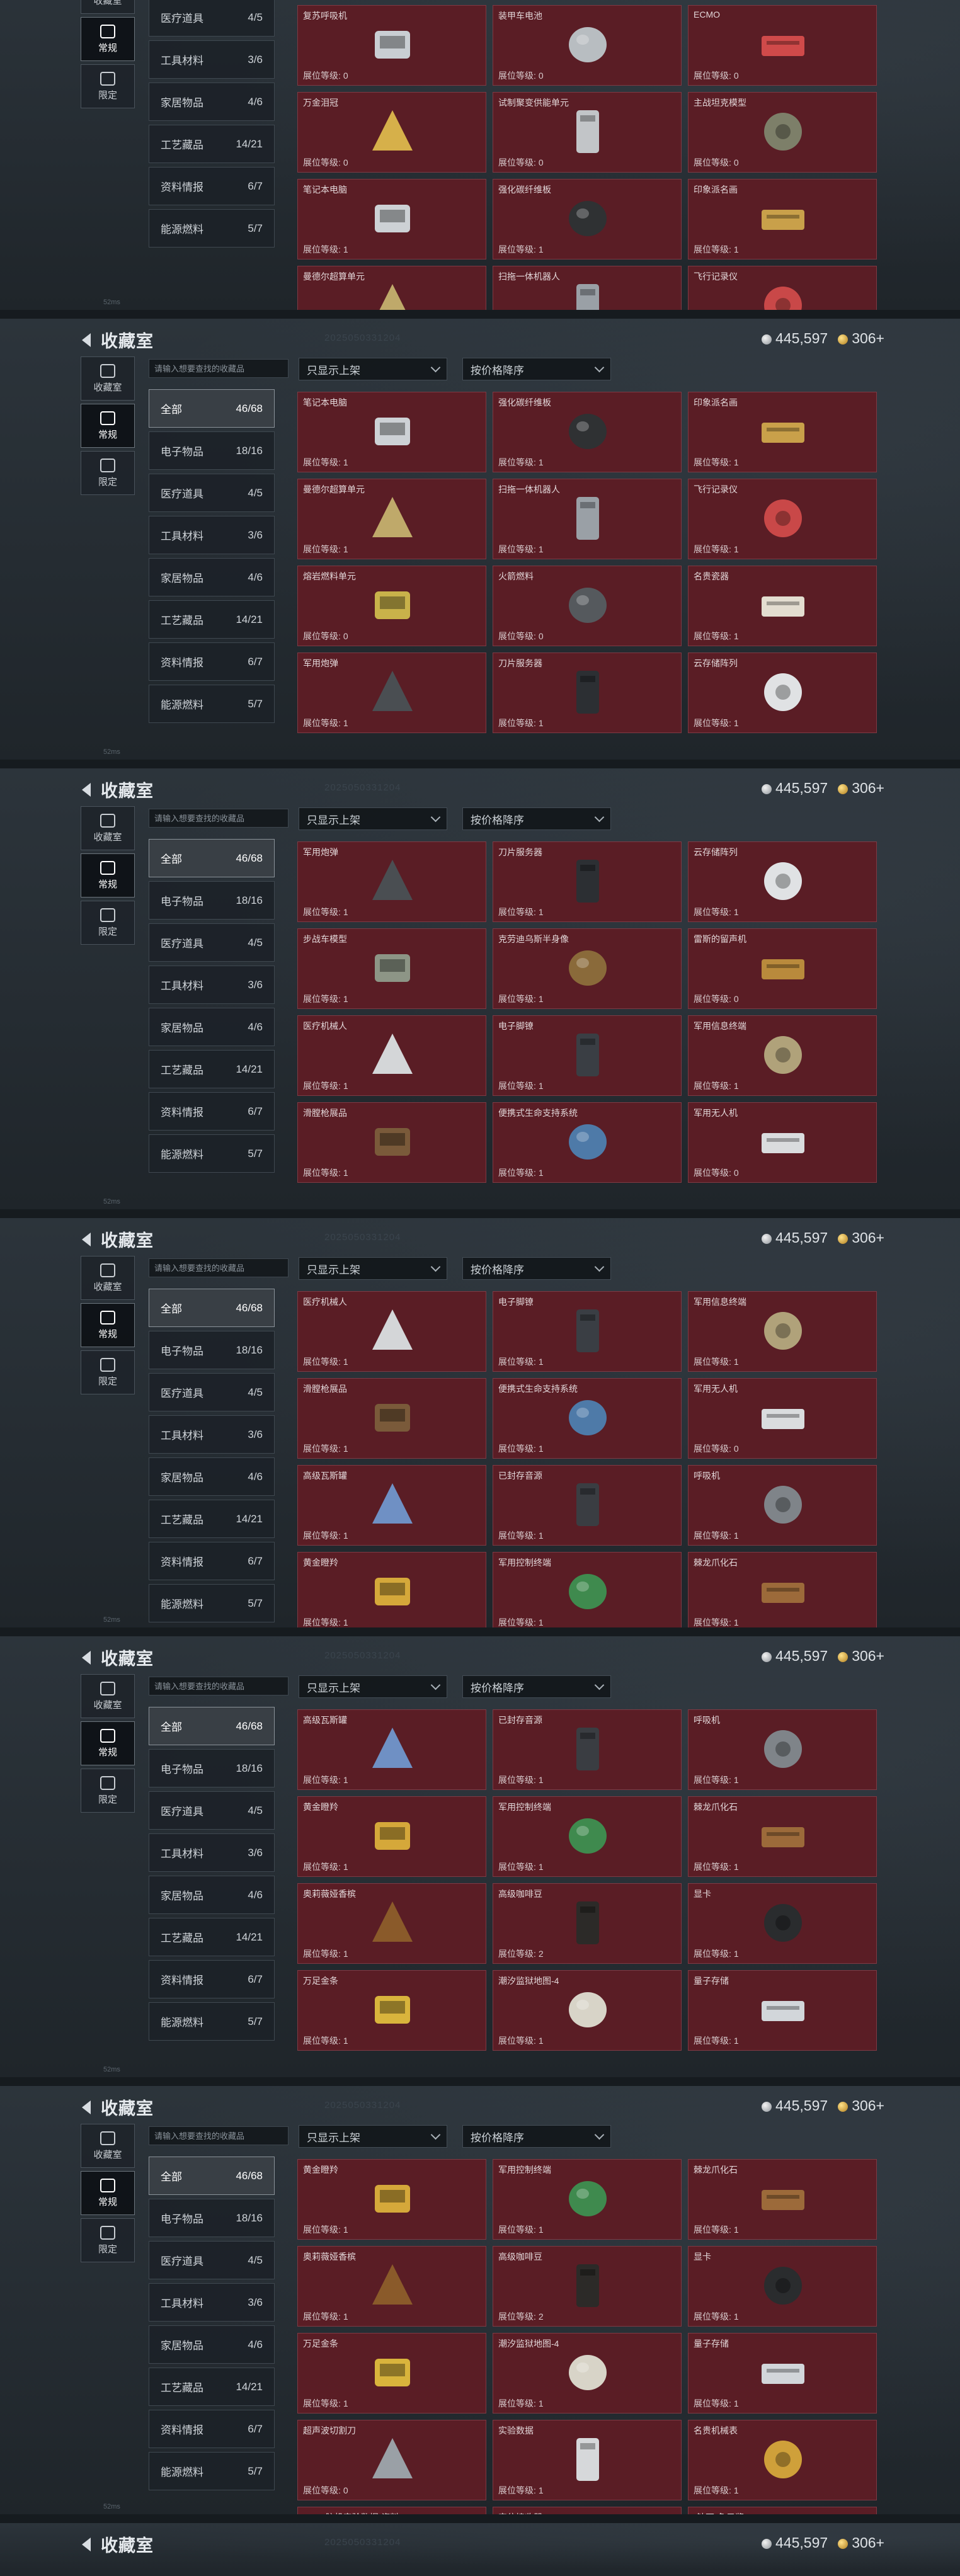 The height and width of the screenshot is (2576, 960). What do you see at coordinates (587, 1142) in the screenshot?
I see `collection-item-card: 便携式生命支持系统 展位等级: 1` at bounding box center [587, 1142].